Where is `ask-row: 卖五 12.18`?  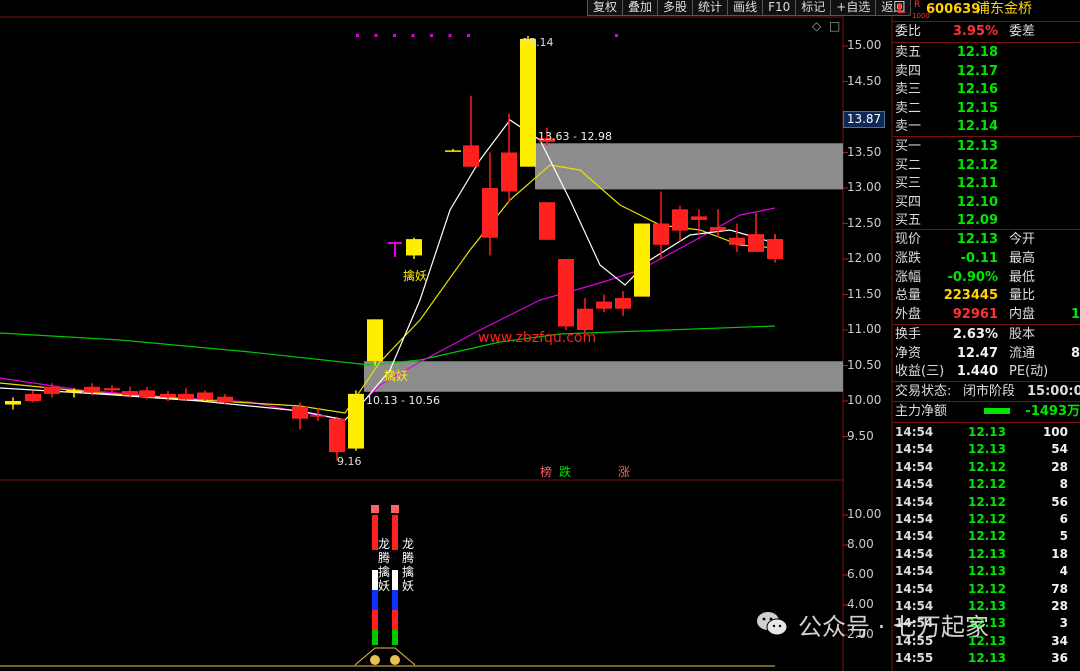 ask-row: 卖五 12.18 is located at coordinates (986, 52).